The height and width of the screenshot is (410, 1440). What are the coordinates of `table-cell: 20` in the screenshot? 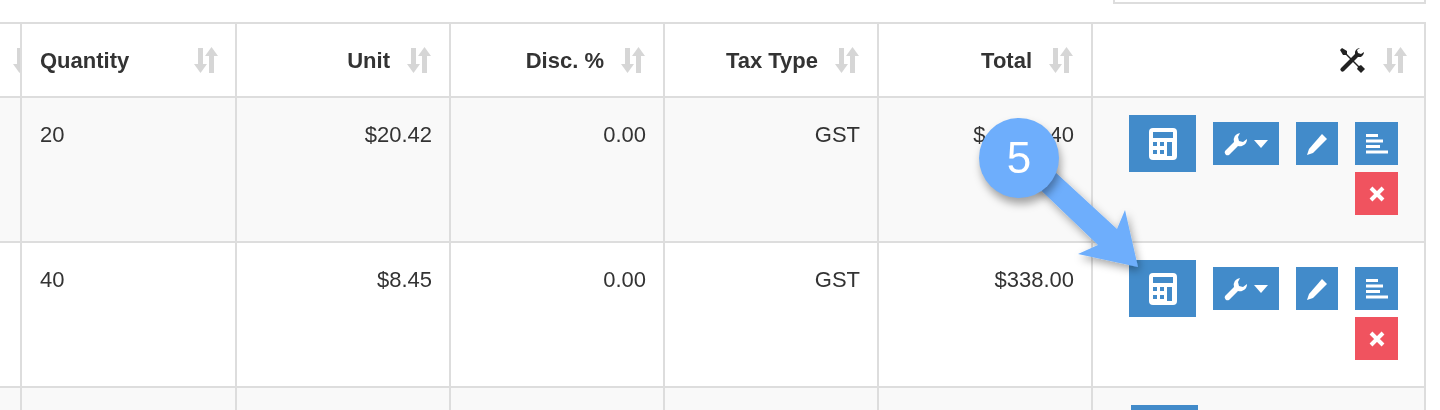 It's located at (129, 170).